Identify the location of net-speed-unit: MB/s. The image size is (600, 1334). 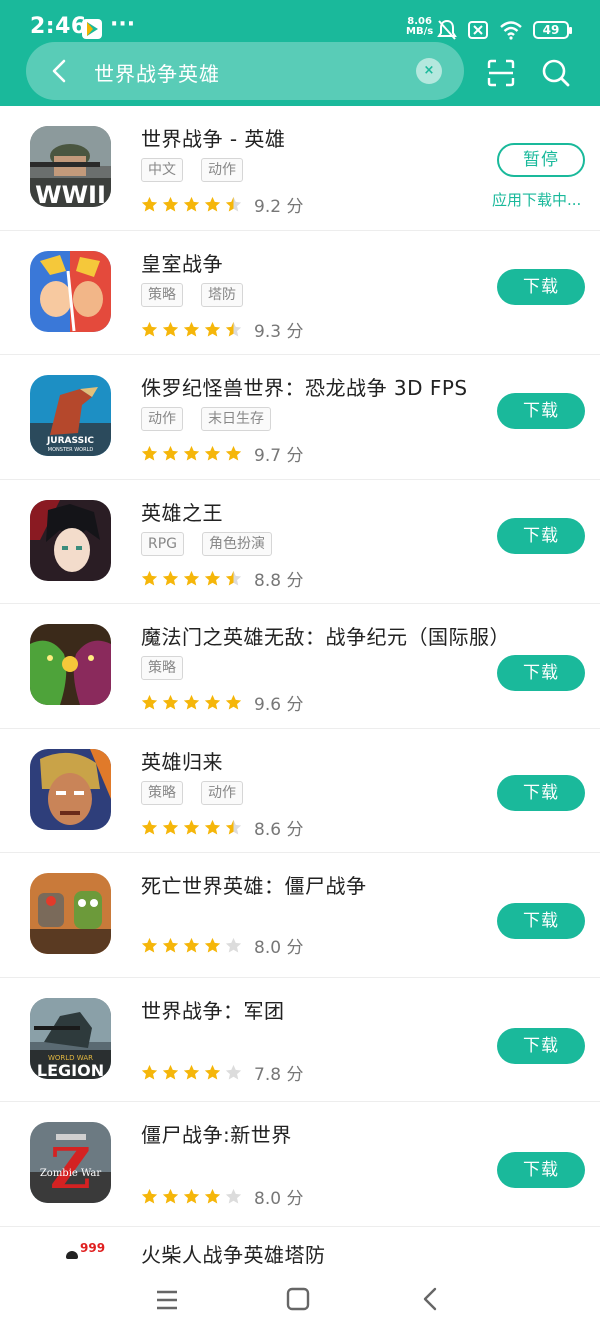
(420, 31).